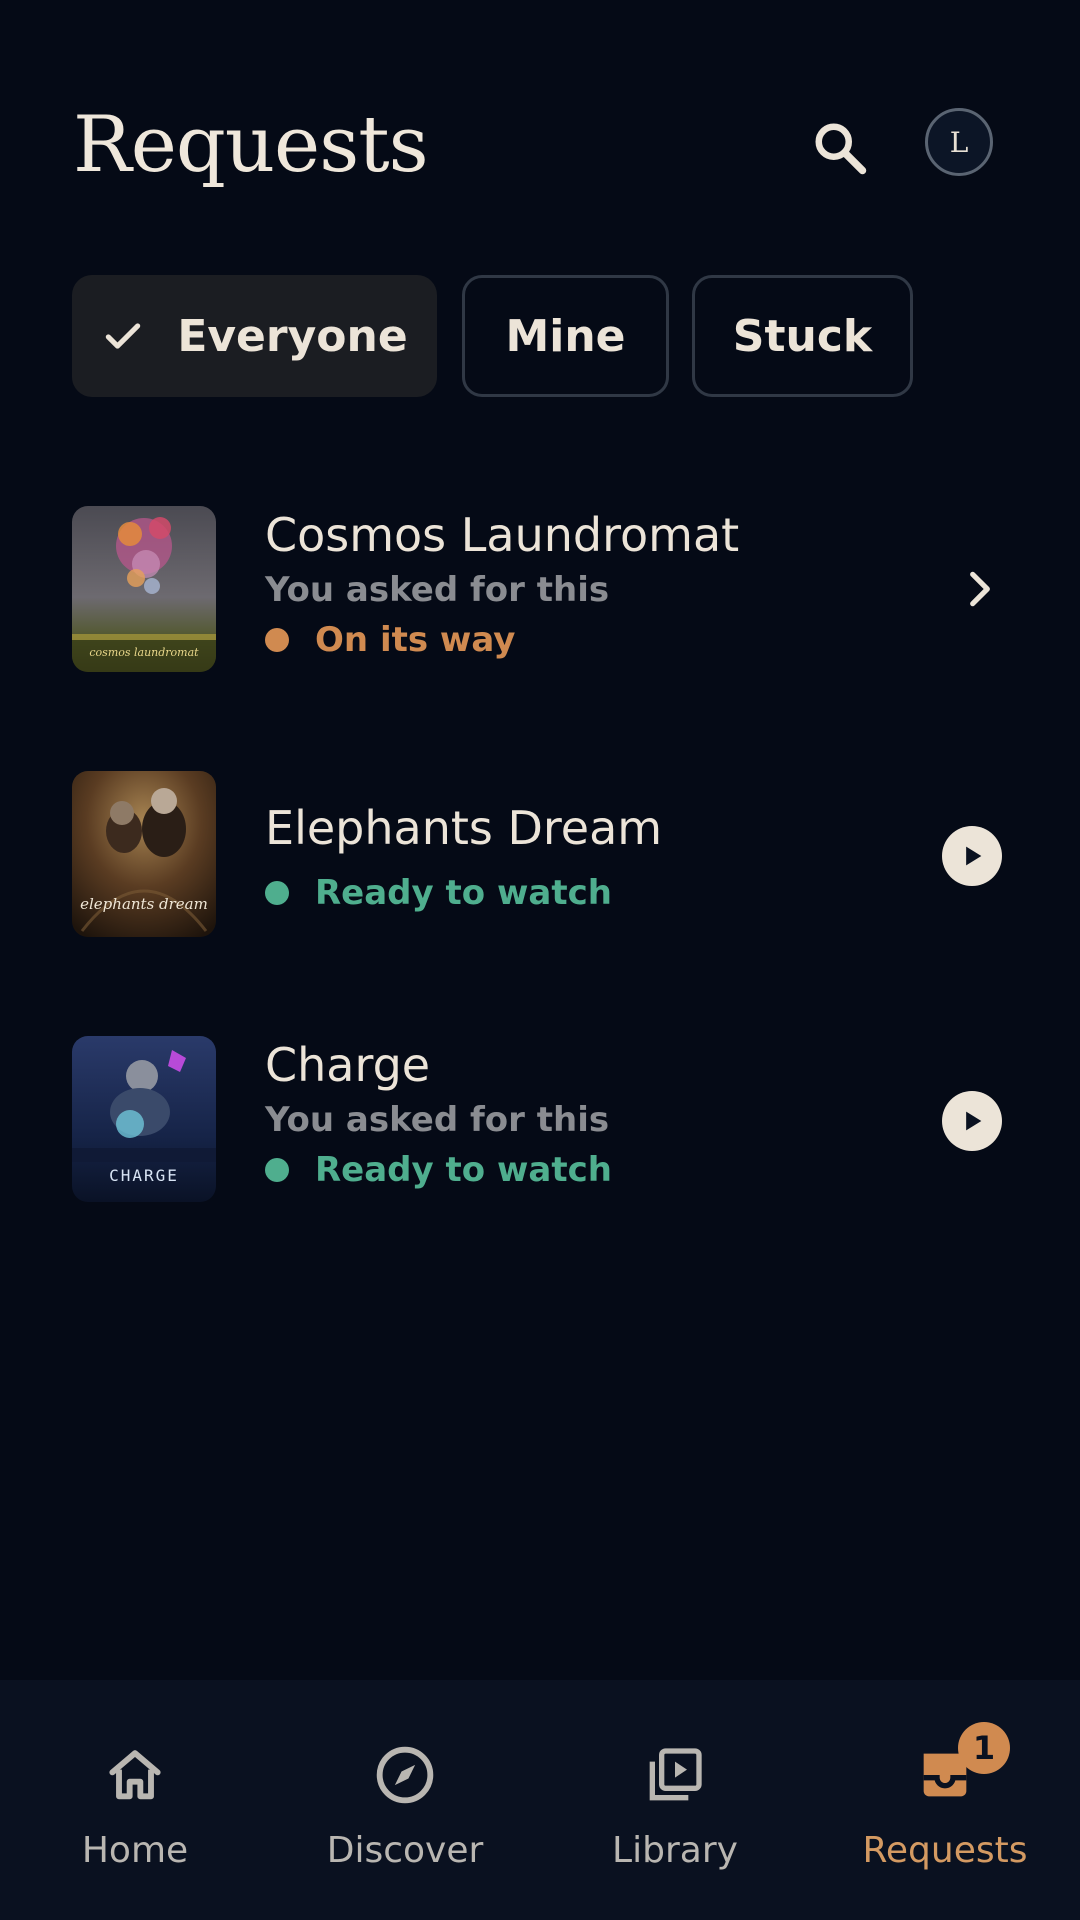 The height and width of the screenshot is (1920, 1080). I want to click on filter-chip-everyone: Everyone, so click(254, 336).